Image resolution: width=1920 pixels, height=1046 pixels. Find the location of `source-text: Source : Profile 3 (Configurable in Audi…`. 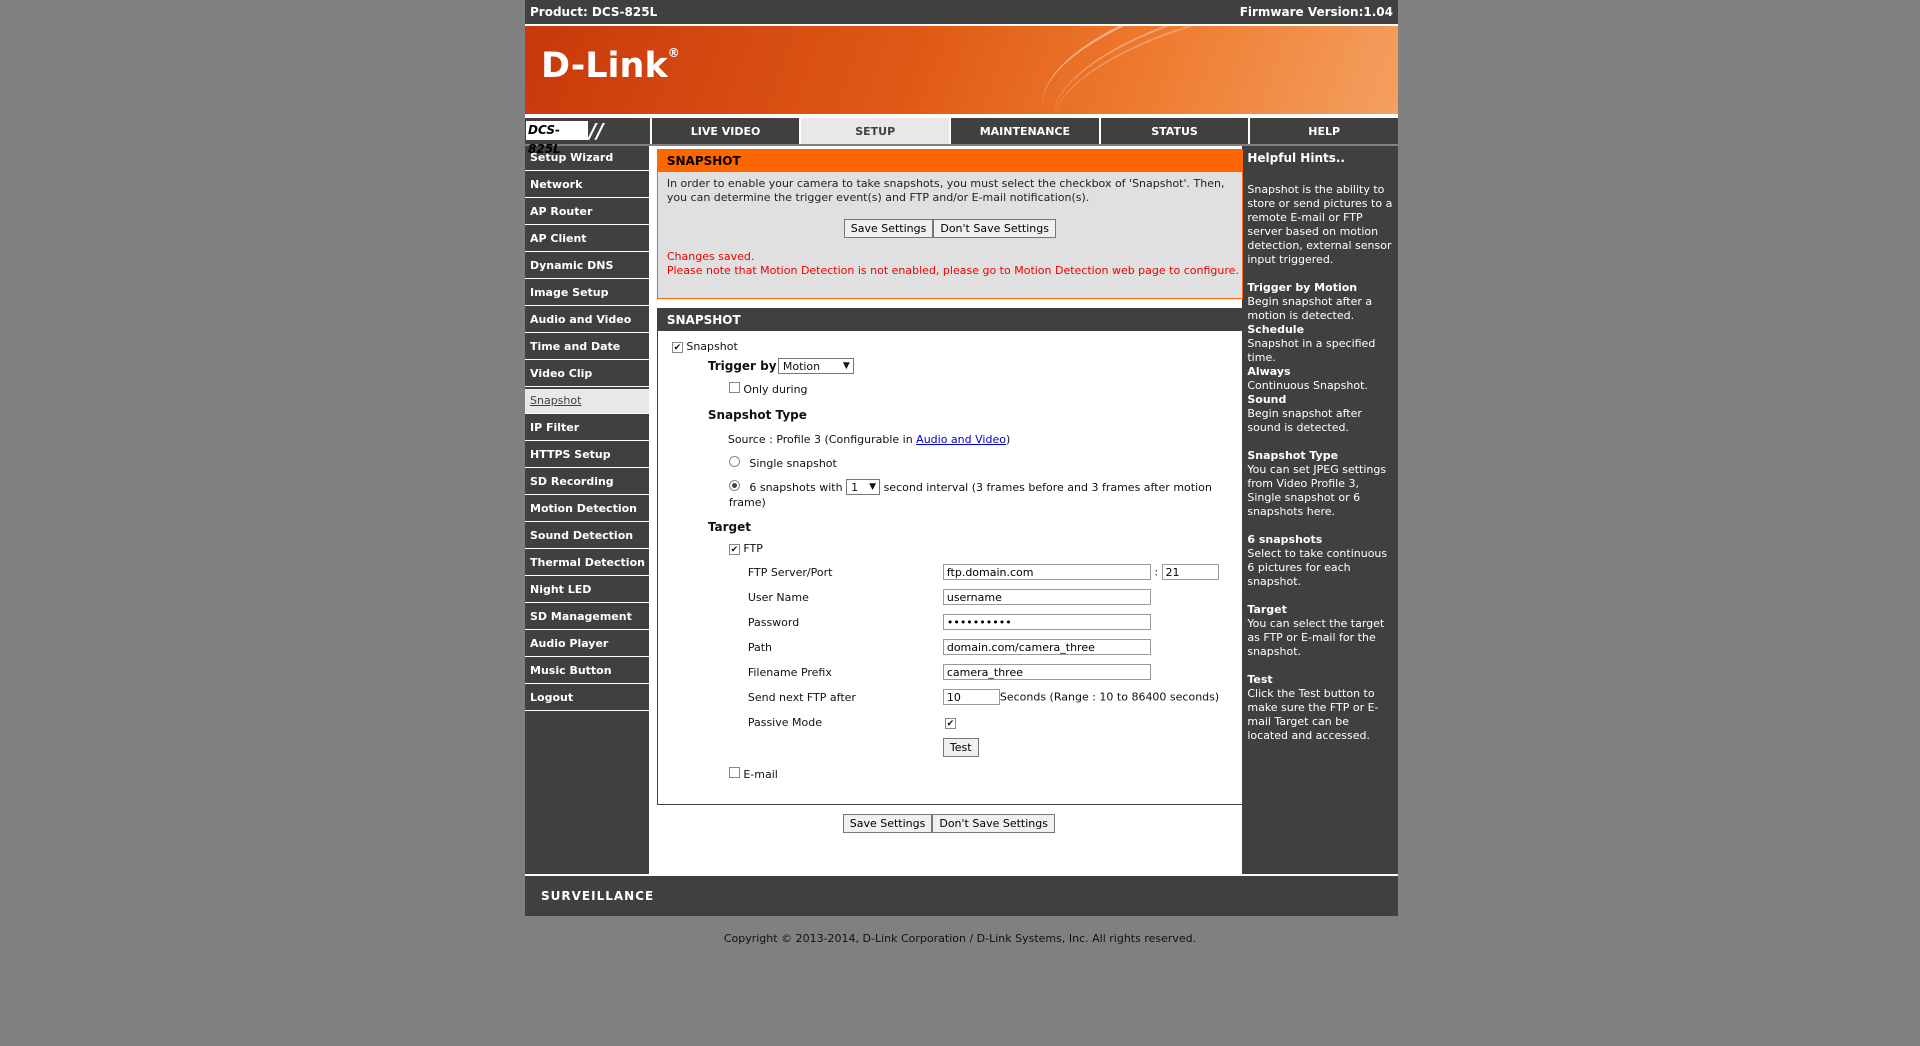

source-text: Source : Profile 3 (Configurable in Audi… is located at coordinates (869, 439).